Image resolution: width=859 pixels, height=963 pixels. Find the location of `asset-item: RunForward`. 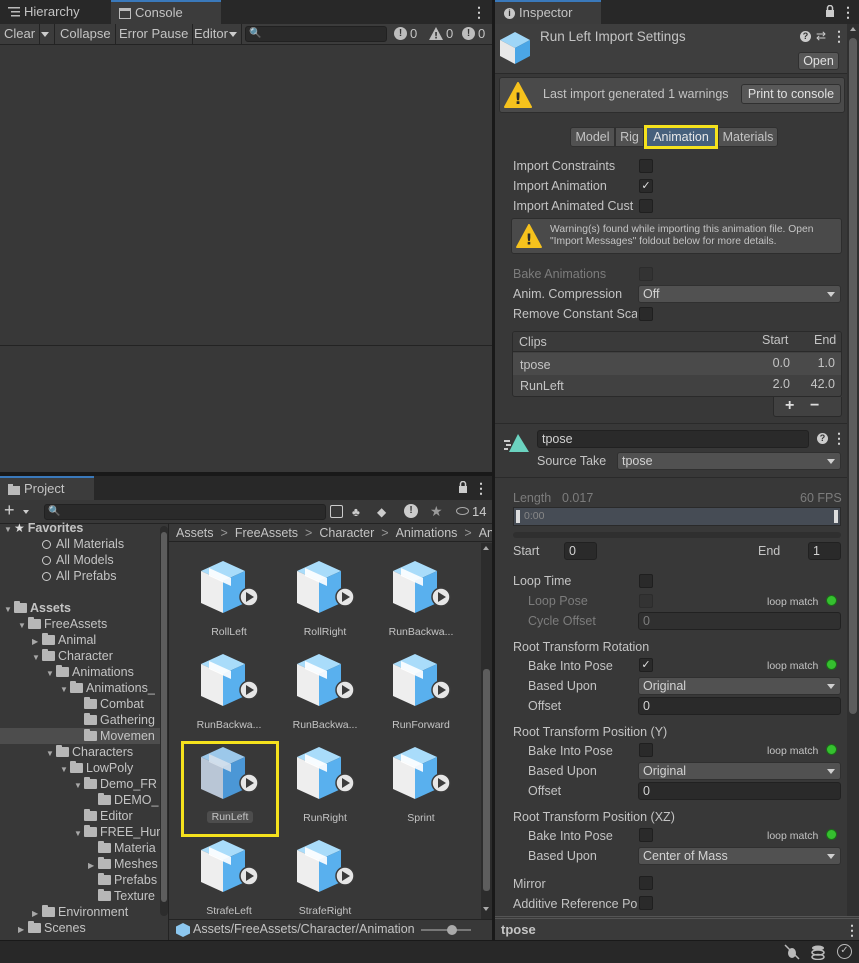

asset-item: RunForward is located at coordinates (421, 697).